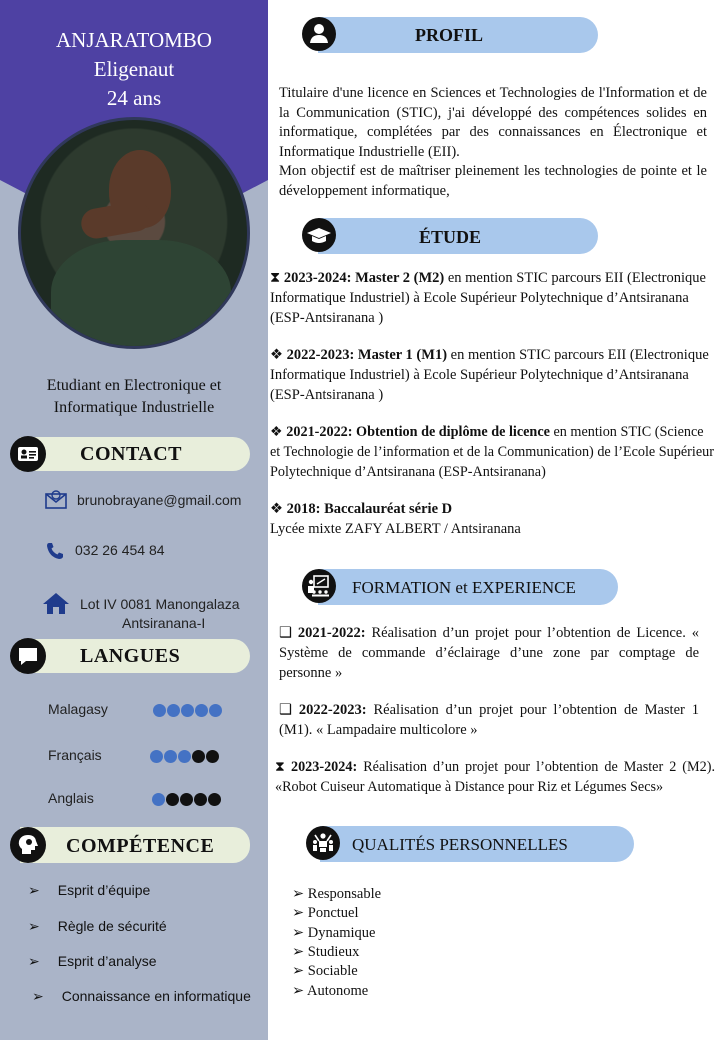  I want to click on language-name: Français, so click(75, 755).